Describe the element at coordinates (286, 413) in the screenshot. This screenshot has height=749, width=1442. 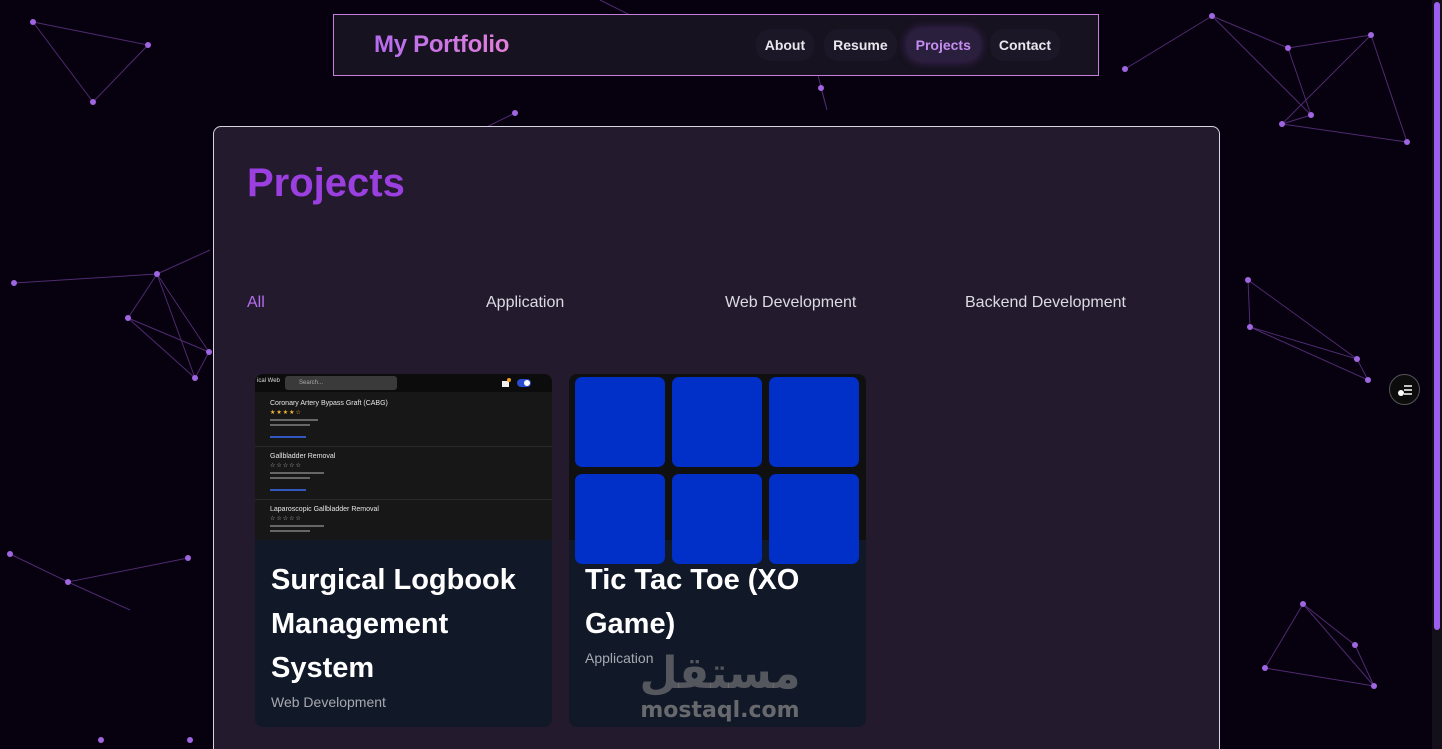
I see `thumbnail-item-stars: ★★★★☆` at that location.